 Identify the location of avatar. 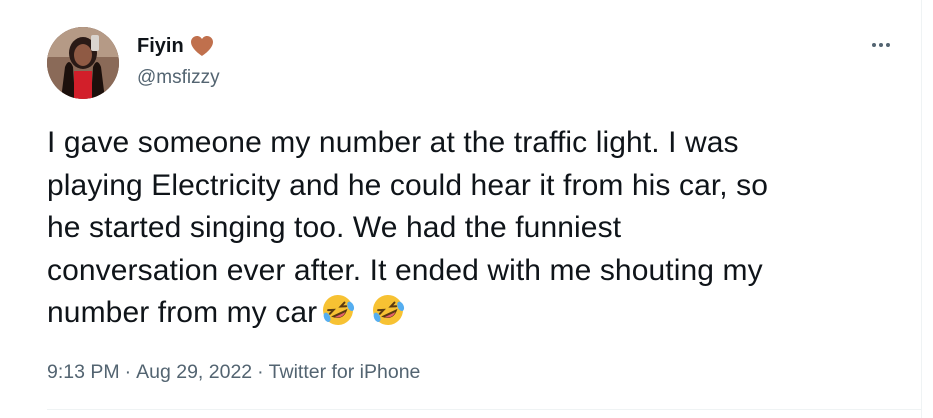
(83, 63).